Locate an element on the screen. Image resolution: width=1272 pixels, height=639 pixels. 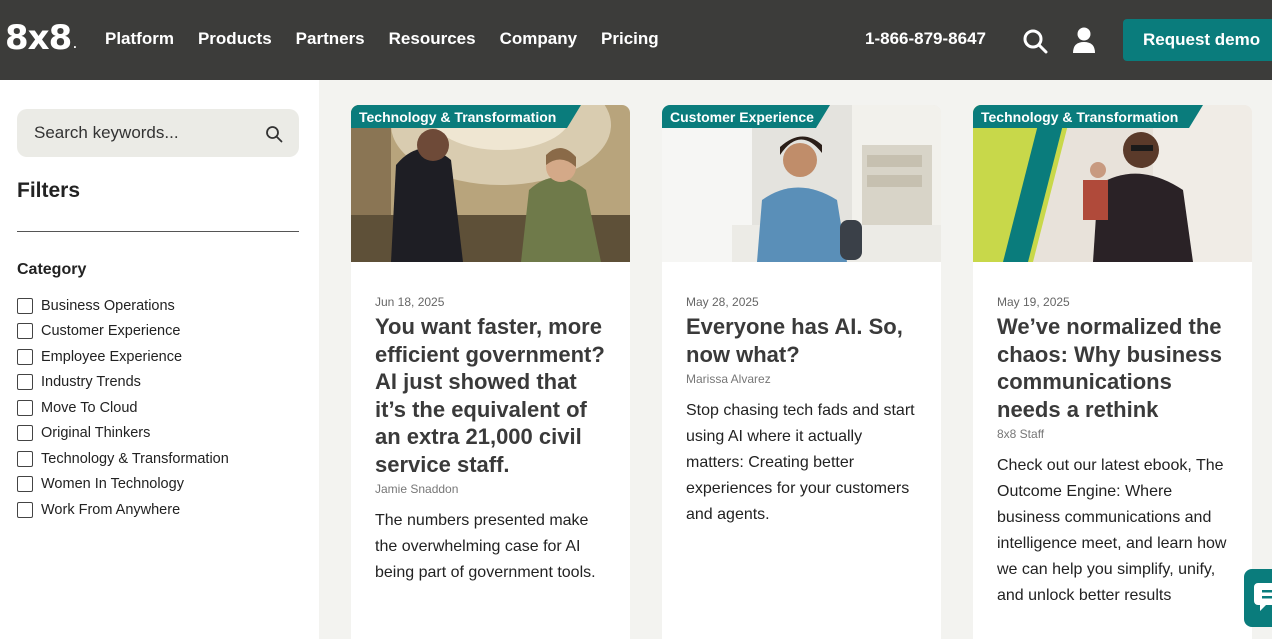
nav-platform: Platform is located at coordinates (139, 39).